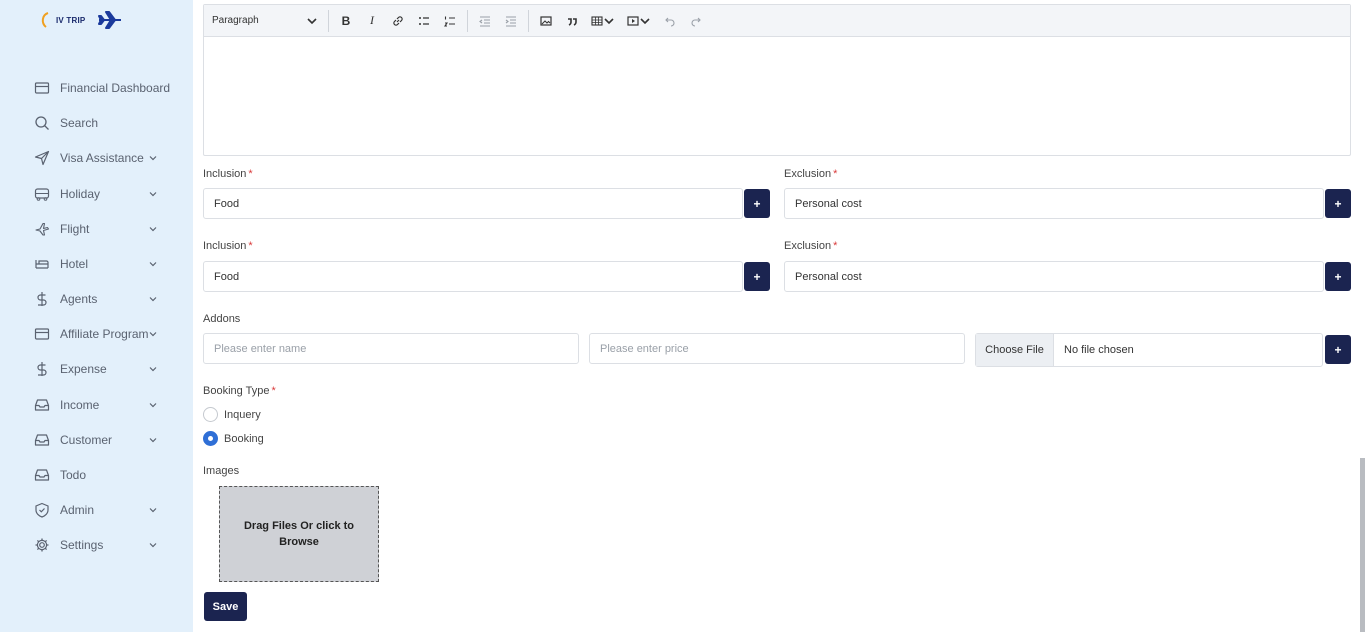 The height and width of the screenshot is (632, 1365). What do you see at coordinates (79, 123) in the screenshot?
I see `sidebar-item-label: Search` at bounding box center [79, 123].